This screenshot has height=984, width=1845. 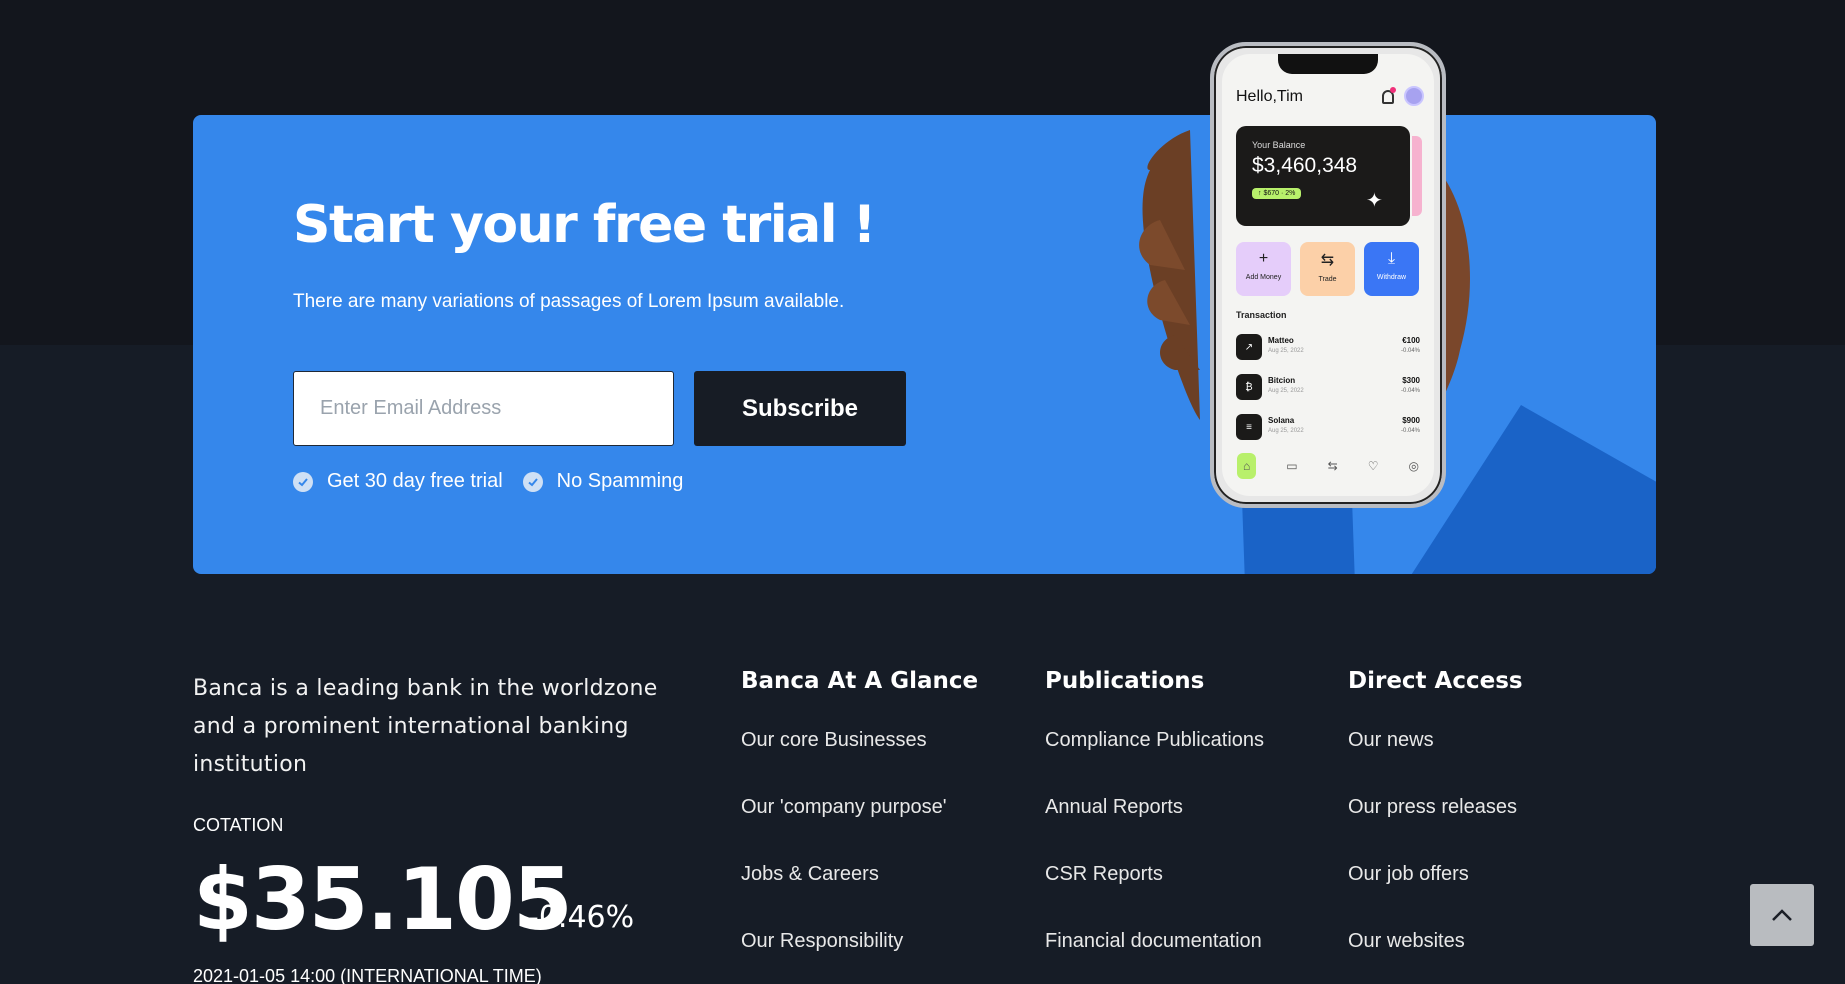 I want to click on footer-link-job-offers: Our job offers, so click(x=1435, y=874).